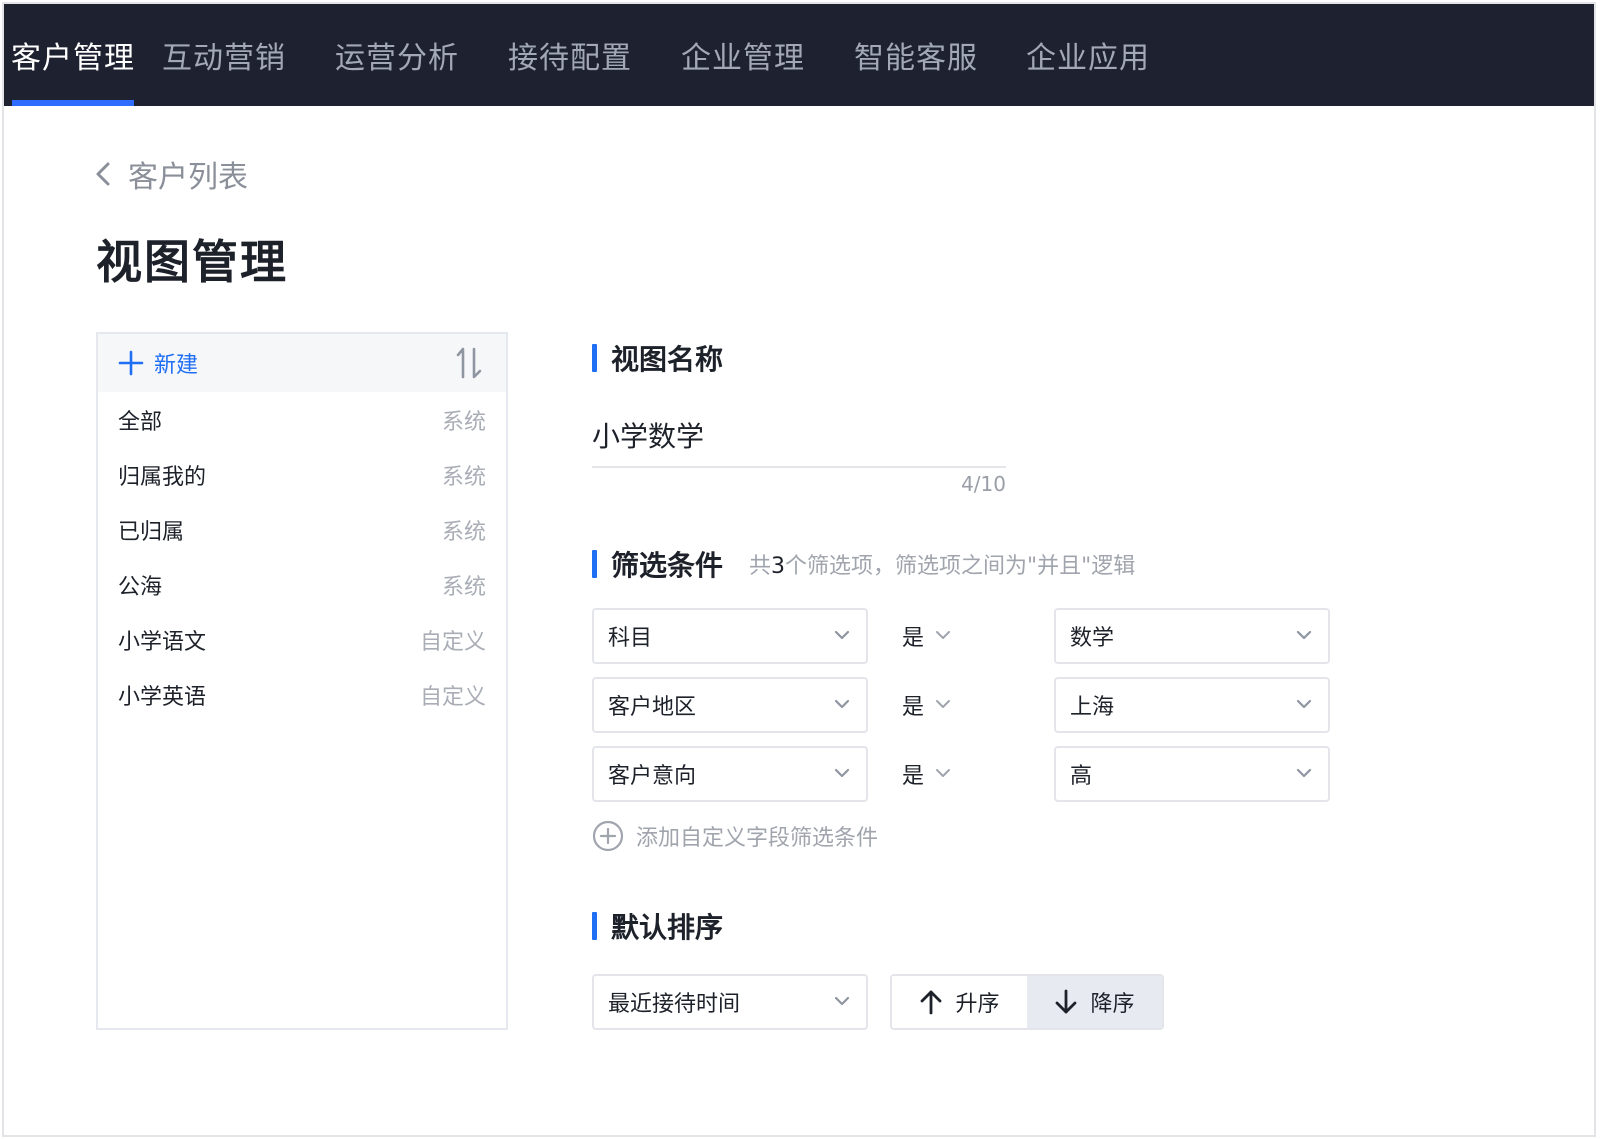  I want to click on filters-hint-count: 3, so click(778, 566).